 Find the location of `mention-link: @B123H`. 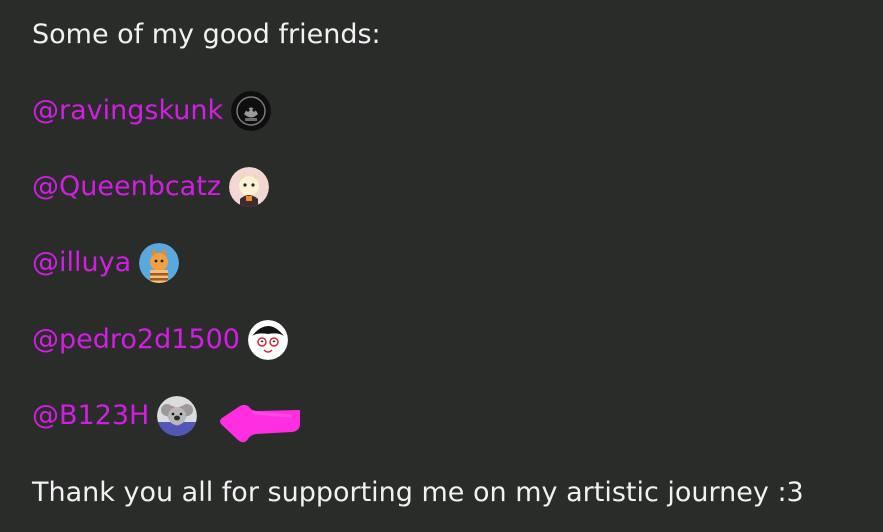

mention-link: @B123H is located at coordinates (90, 416).